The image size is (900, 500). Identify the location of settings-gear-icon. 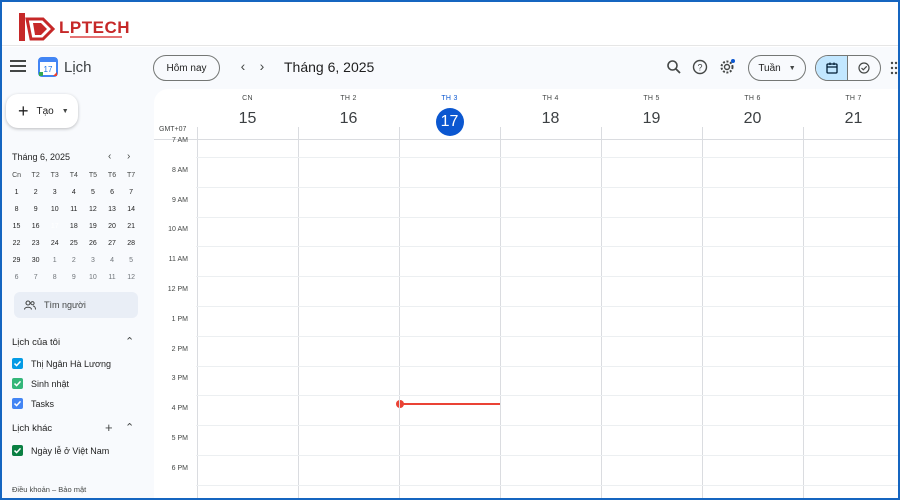
(727, 67).